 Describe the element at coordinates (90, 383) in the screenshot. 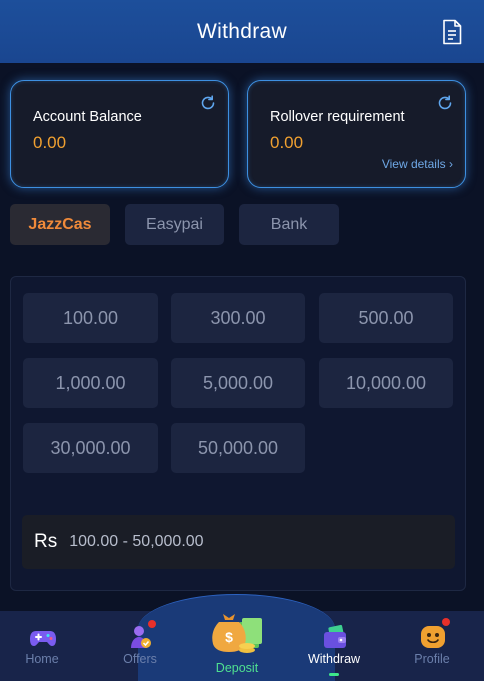

I see `amount-option: 1,000.00` at that location.